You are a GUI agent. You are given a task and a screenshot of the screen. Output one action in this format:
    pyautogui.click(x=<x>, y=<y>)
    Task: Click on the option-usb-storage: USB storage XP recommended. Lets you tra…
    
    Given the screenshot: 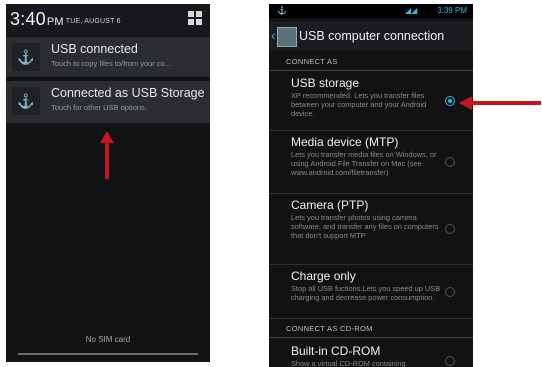 What is the action you would take?
    pyautogui.click(x=371, y=101)
    